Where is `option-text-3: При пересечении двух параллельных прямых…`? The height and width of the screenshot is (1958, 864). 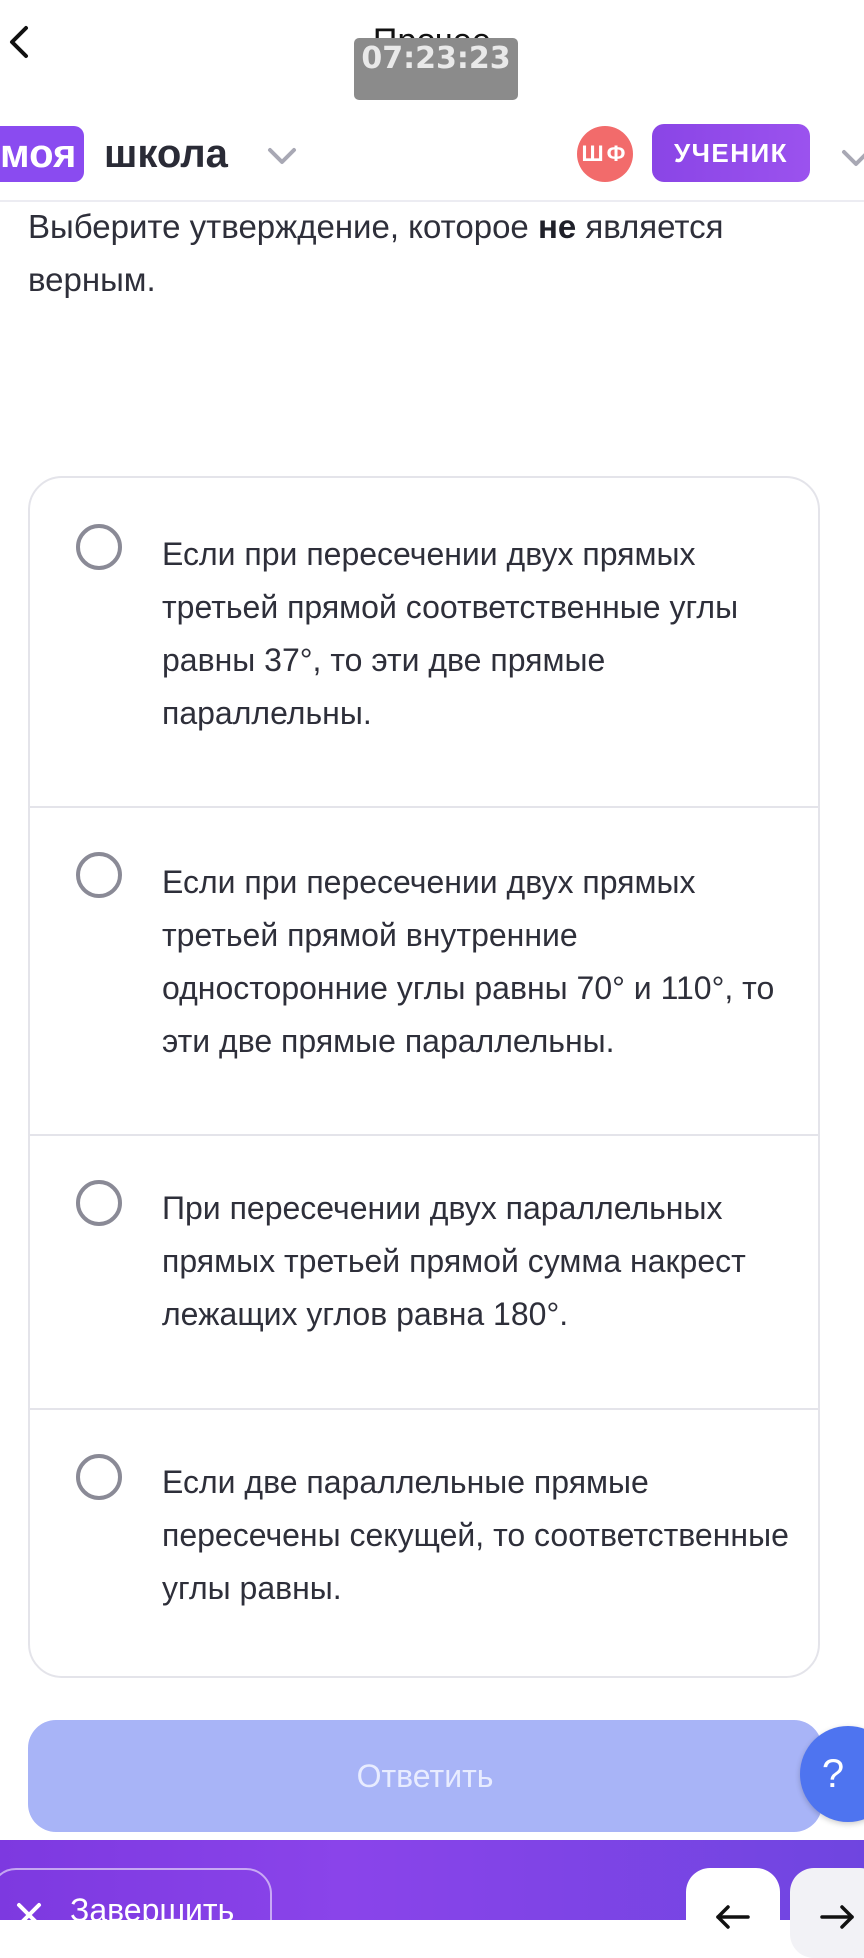
option-text-3: При пересечении двух параллельных прямых… is located at coordinates (454, 1261).